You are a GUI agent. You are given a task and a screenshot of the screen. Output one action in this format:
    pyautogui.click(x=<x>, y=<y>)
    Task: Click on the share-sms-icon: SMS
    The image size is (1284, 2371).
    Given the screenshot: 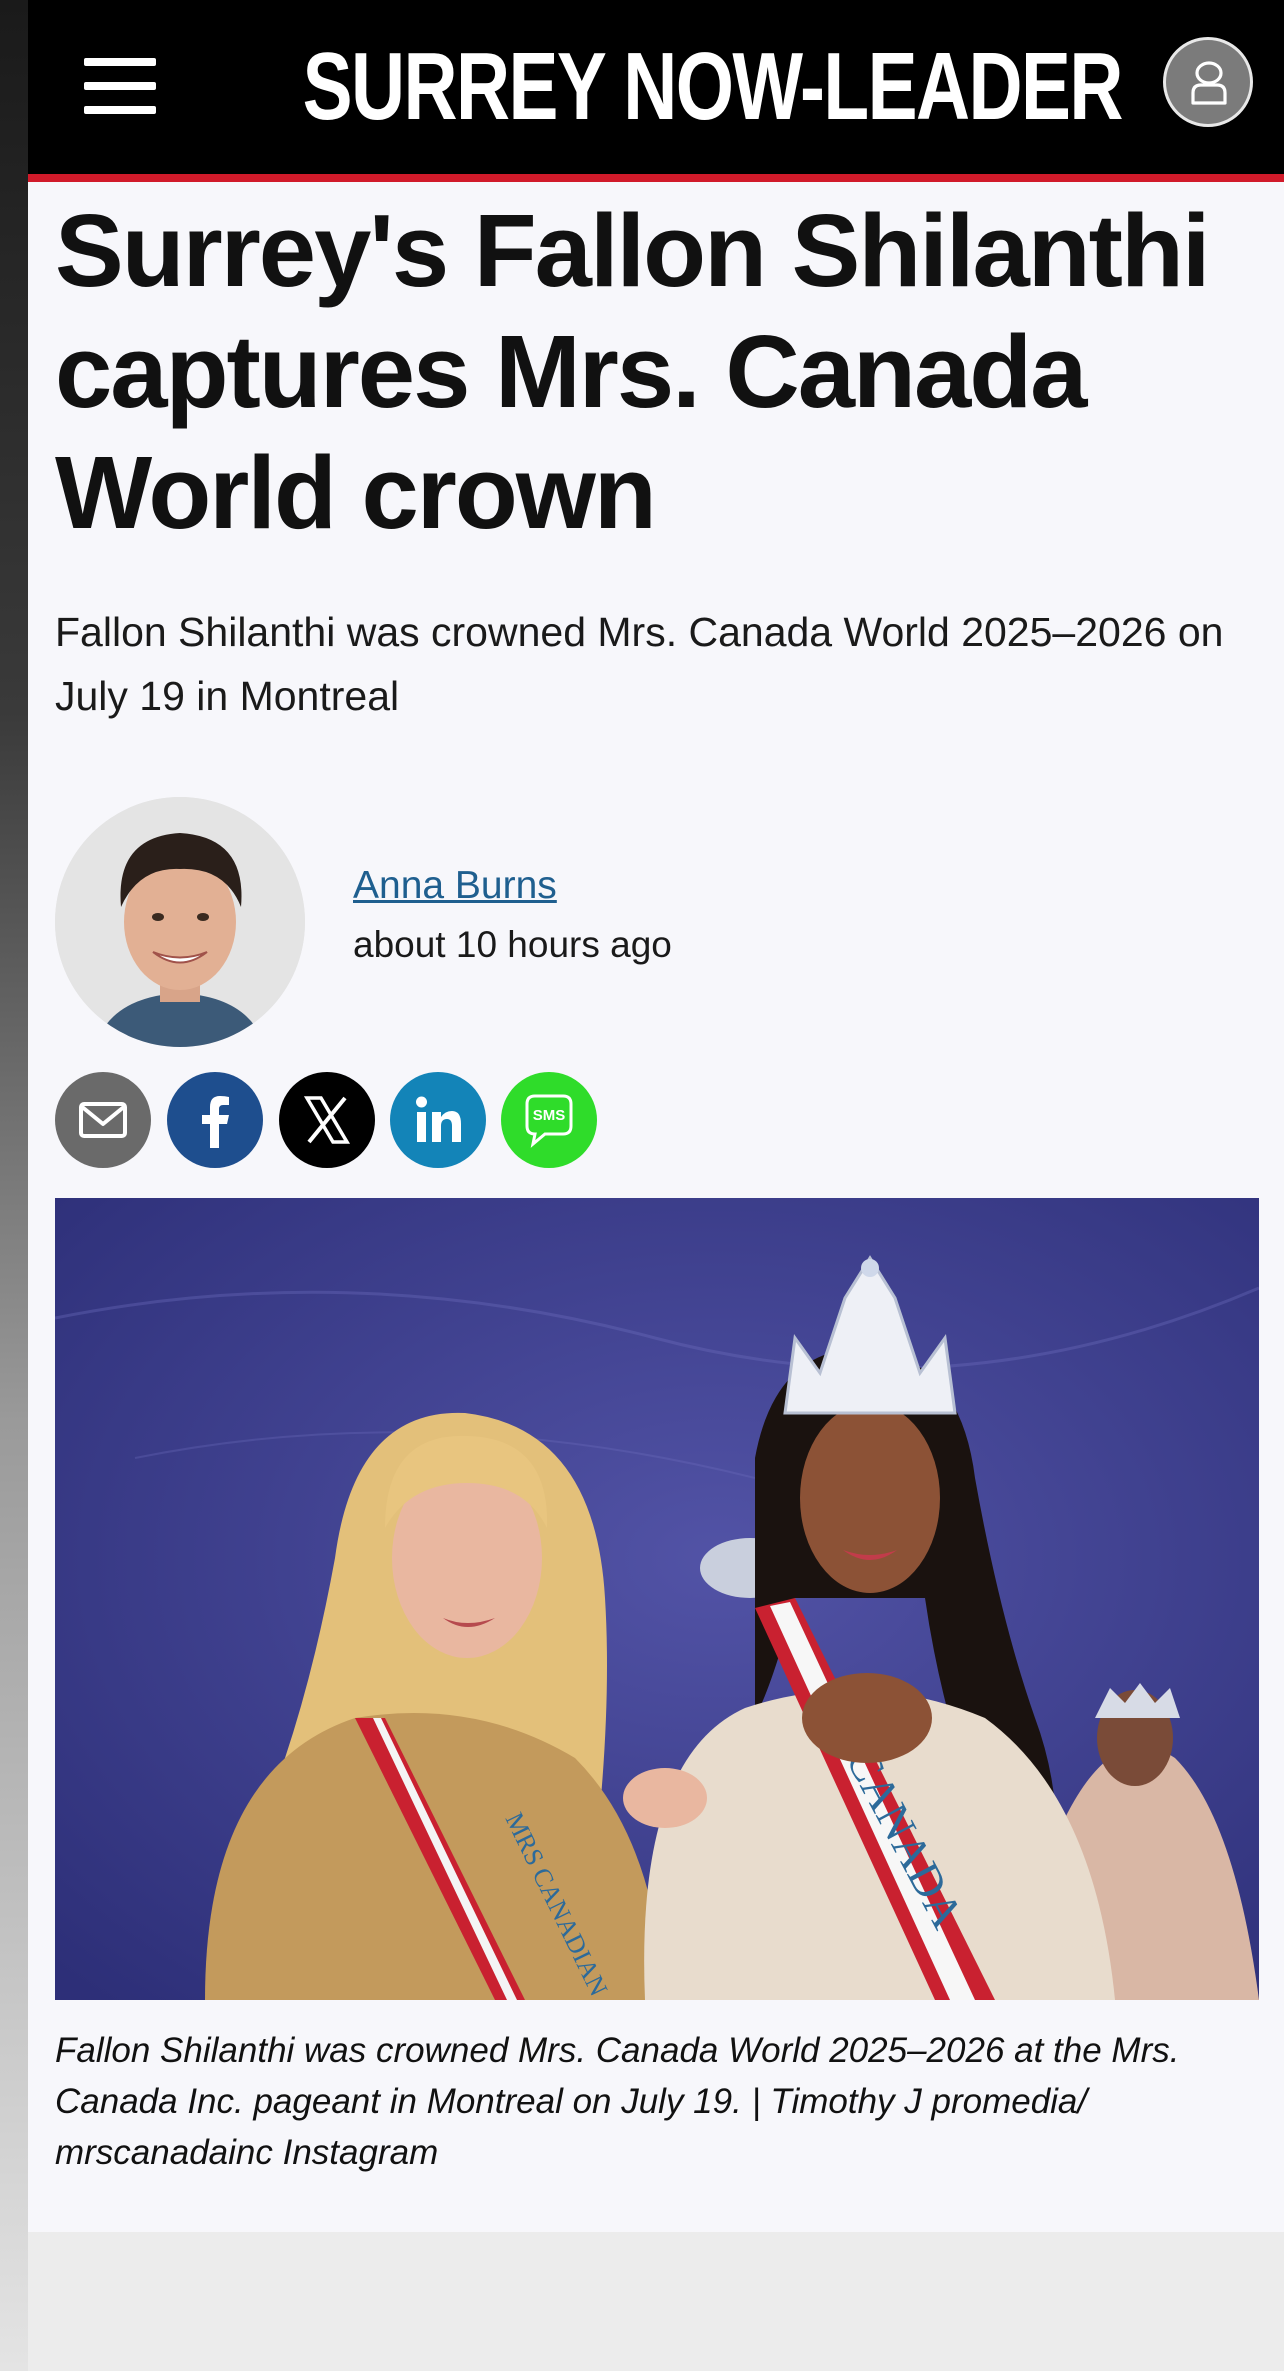 What is the action you would take?
    pyautogui.click(x=549, y=1120)
    